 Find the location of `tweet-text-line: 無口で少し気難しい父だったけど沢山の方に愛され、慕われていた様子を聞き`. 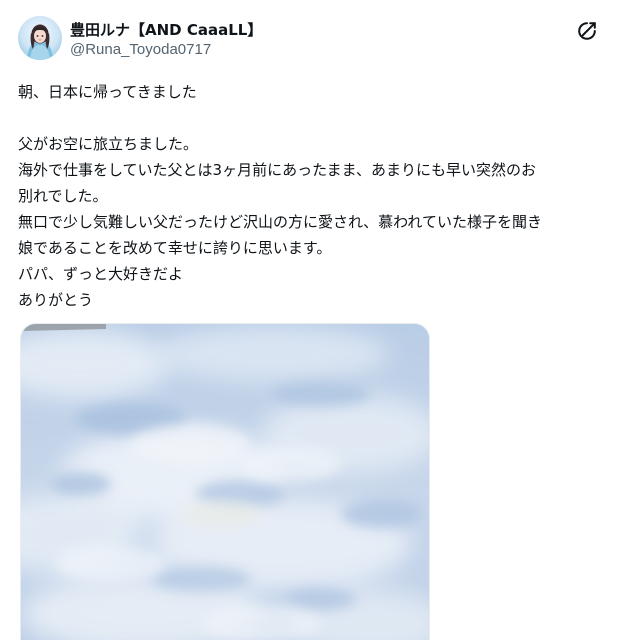

tweet-text-line: 無口で少し気難しい父だったけど沢山の方に愛され、慕われていた様子を聞き is located at coordinates (280, 222).